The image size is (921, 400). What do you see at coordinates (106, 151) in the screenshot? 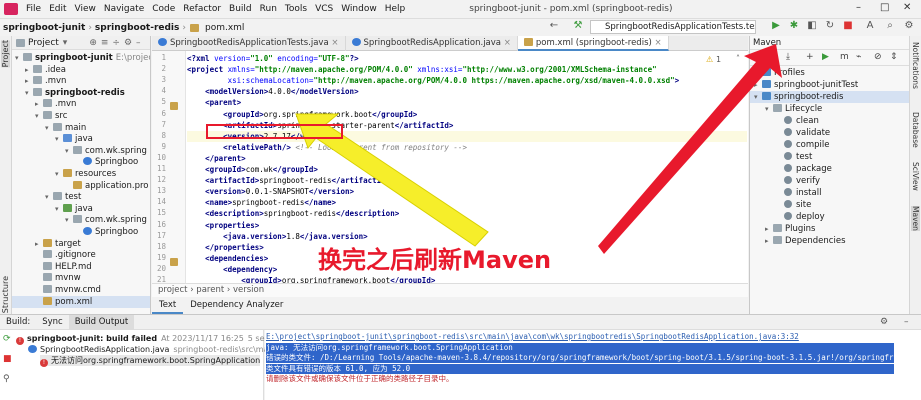
I see `project-tree-item: ▾ com.wk.spring` at bounding box center [106, 151].